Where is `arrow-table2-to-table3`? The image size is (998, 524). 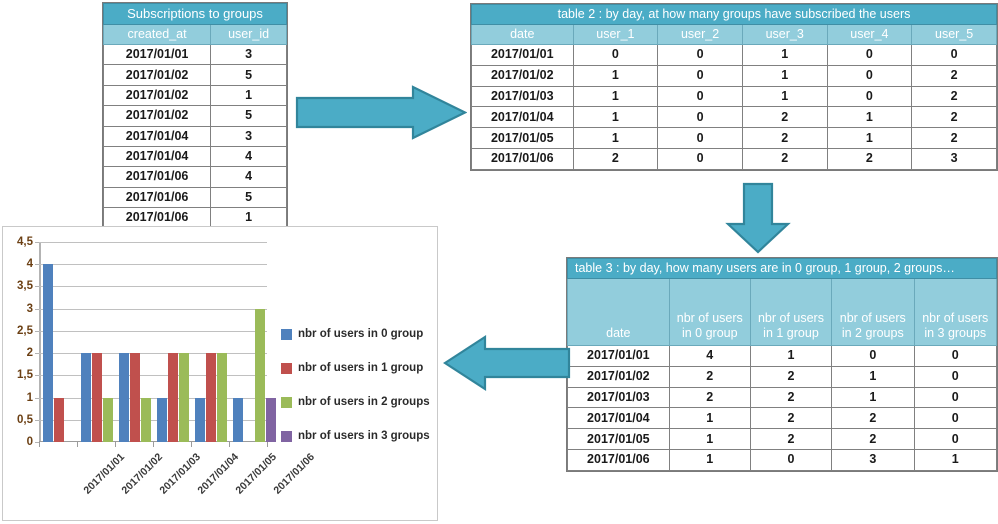 arrow-table2-to-table3 is located at coordinates (758, 218).